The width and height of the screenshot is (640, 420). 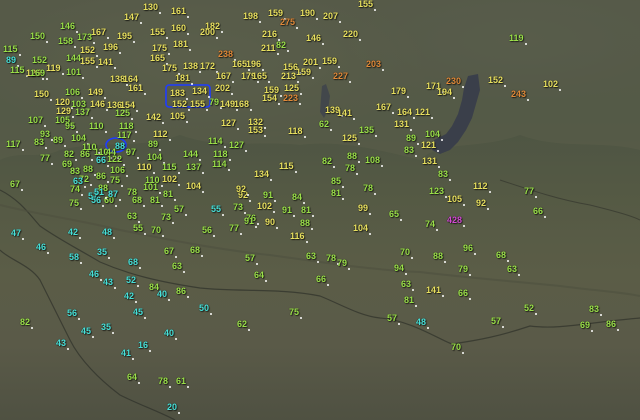 I want to click on station-value-label: 79, so click(x=342, y=263).